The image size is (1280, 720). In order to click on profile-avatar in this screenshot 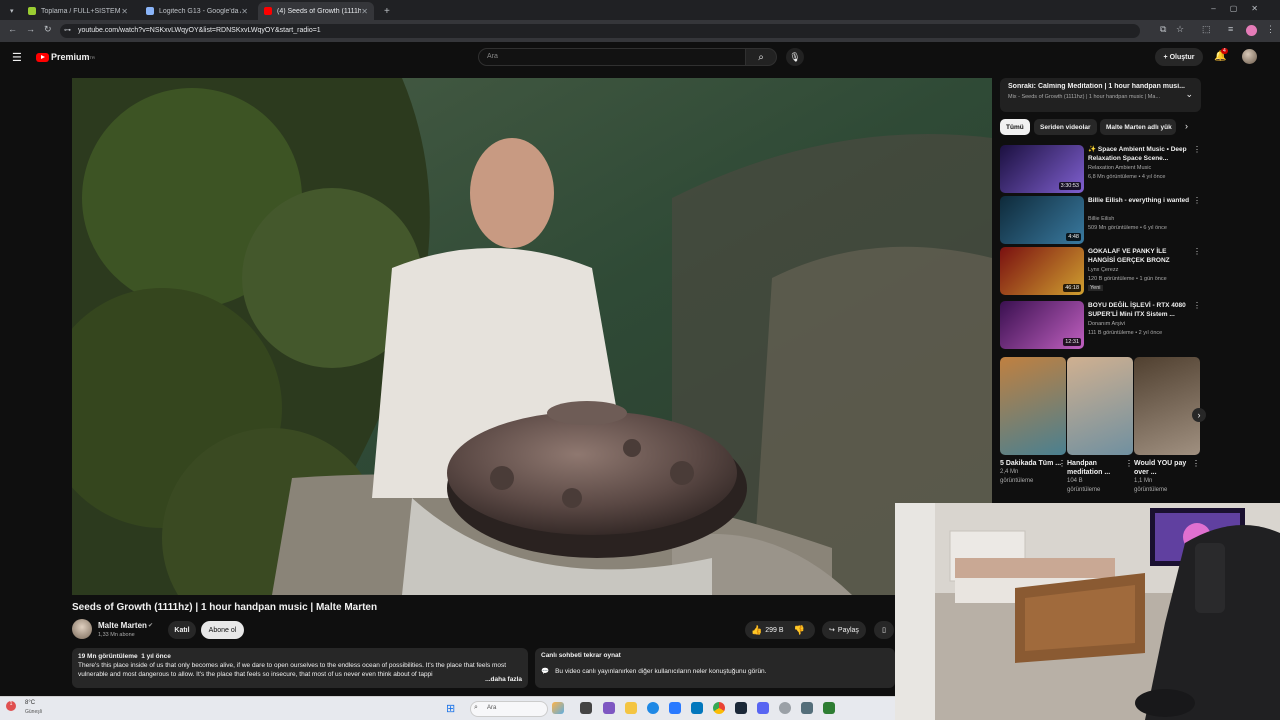, I will do `click(1251, 30)`.